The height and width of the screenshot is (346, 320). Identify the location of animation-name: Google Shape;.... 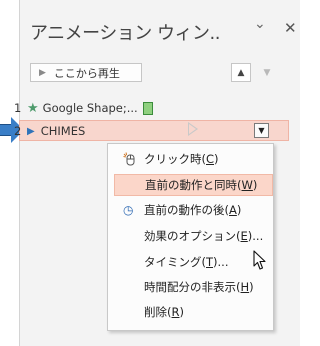
(90, 108).